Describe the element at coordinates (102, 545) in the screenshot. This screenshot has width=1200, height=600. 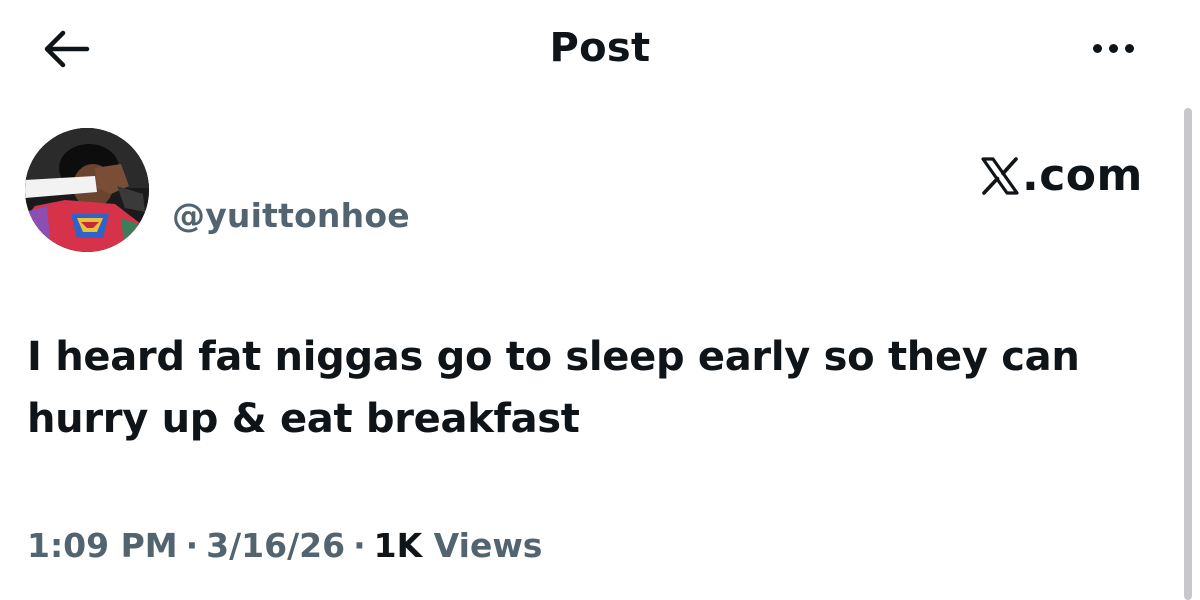
I see `tweet-time: 1:09 PM` at that location.